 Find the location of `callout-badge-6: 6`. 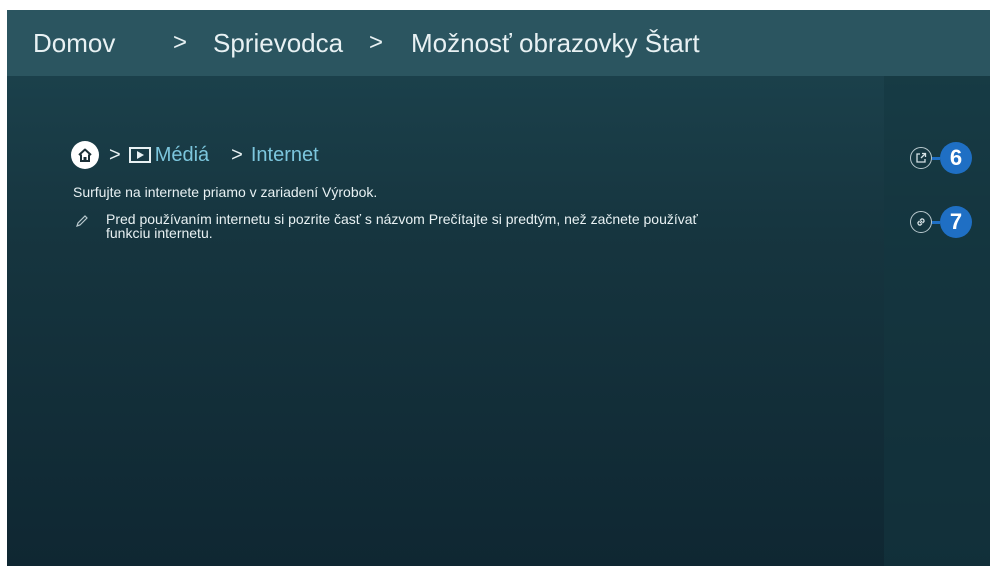

callout-badge-6: 6 is located at coordinates (956, 158).